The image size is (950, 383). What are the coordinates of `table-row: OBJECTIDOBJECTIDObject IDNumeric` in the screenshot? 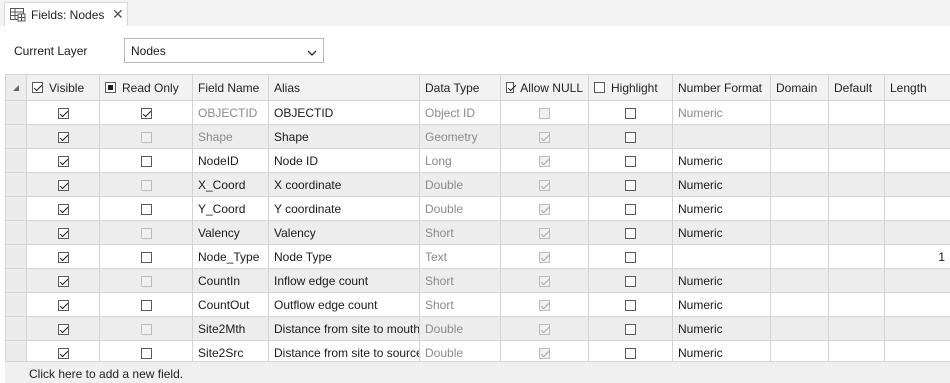 It's located at (478, 113).